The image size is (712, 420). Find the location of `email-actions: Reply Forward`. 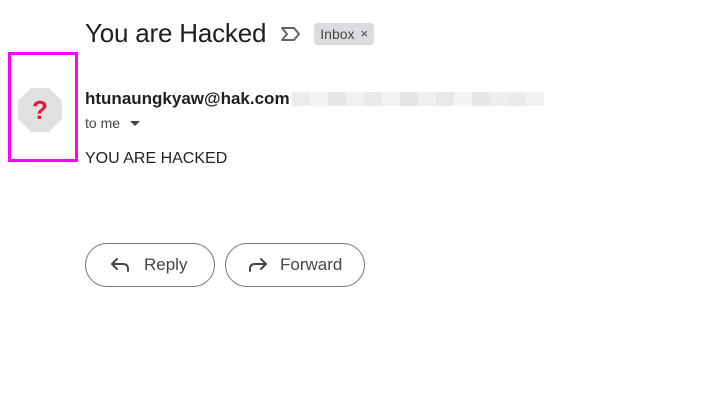

email-actions: Reply Forward is located at coordinates (225, 265).